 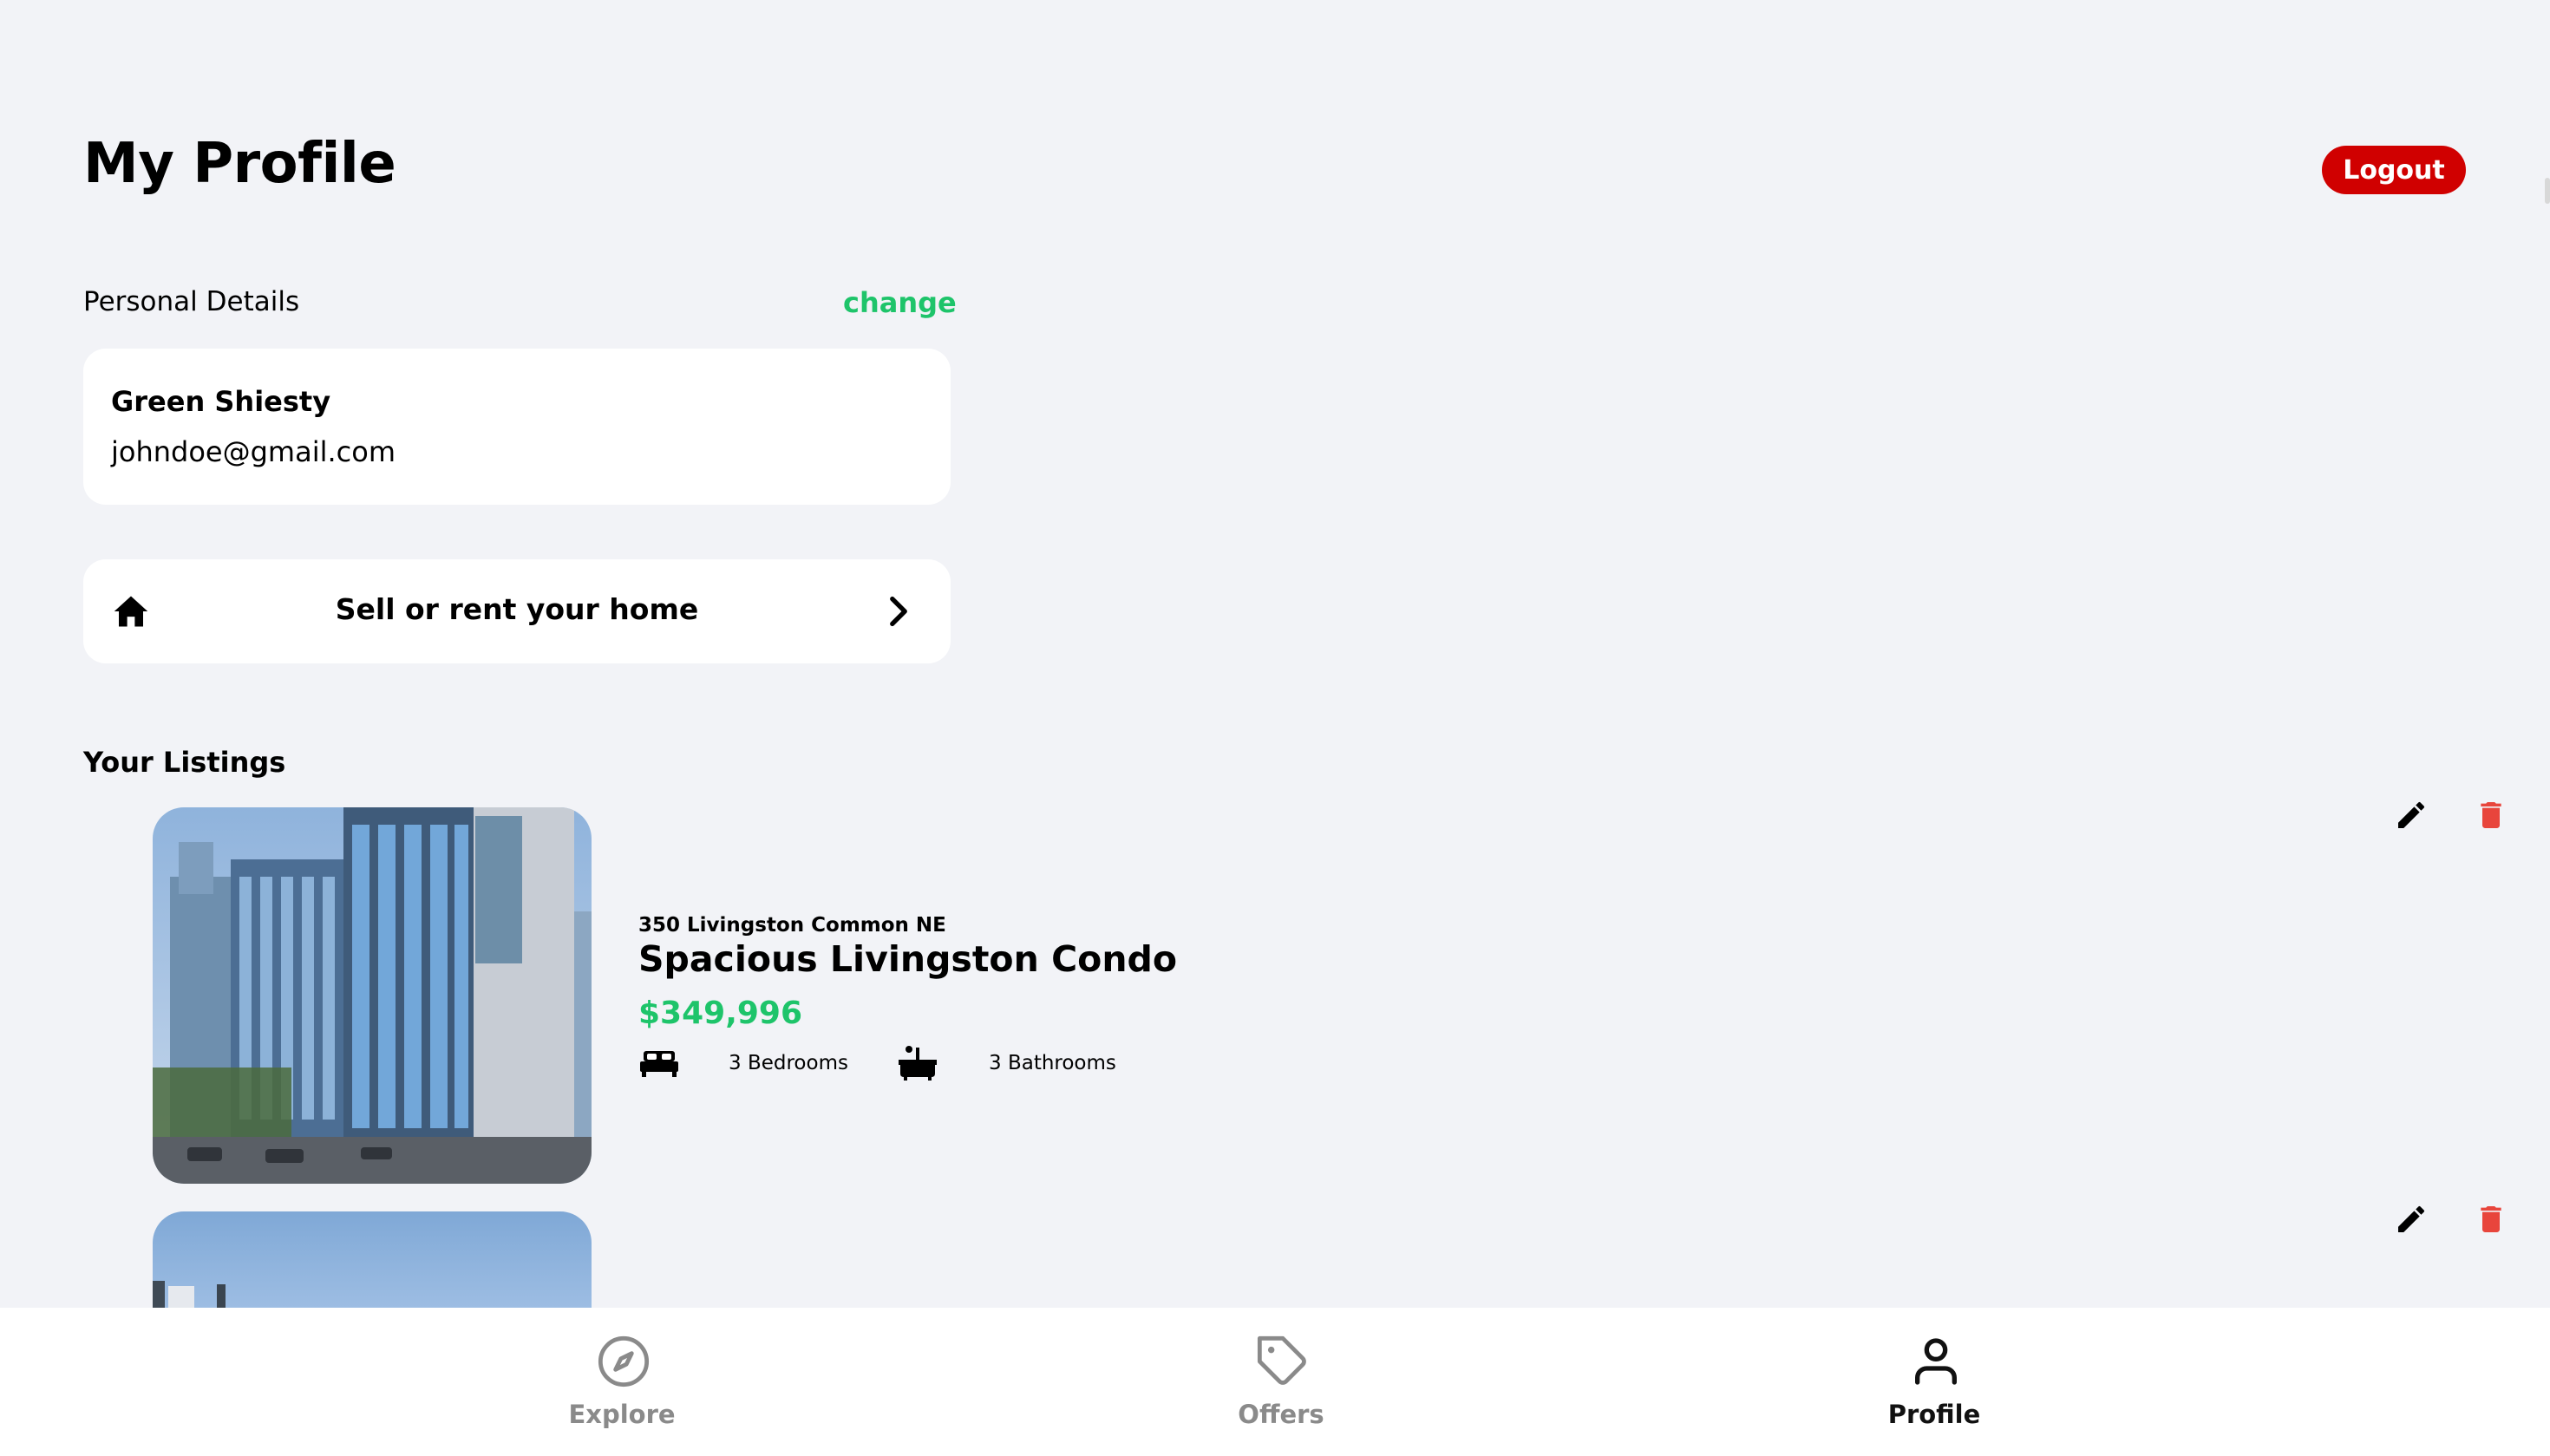 What do you see at coordinates (1936, 1361) in the screenshot?
I see `person-icon` at bounding box center [1936, 1361].